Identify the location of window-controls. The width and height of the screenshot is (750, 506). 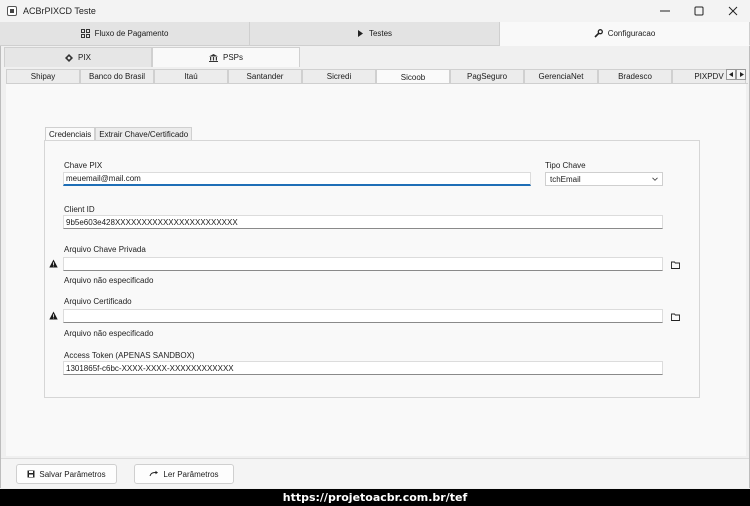
(699, 11).